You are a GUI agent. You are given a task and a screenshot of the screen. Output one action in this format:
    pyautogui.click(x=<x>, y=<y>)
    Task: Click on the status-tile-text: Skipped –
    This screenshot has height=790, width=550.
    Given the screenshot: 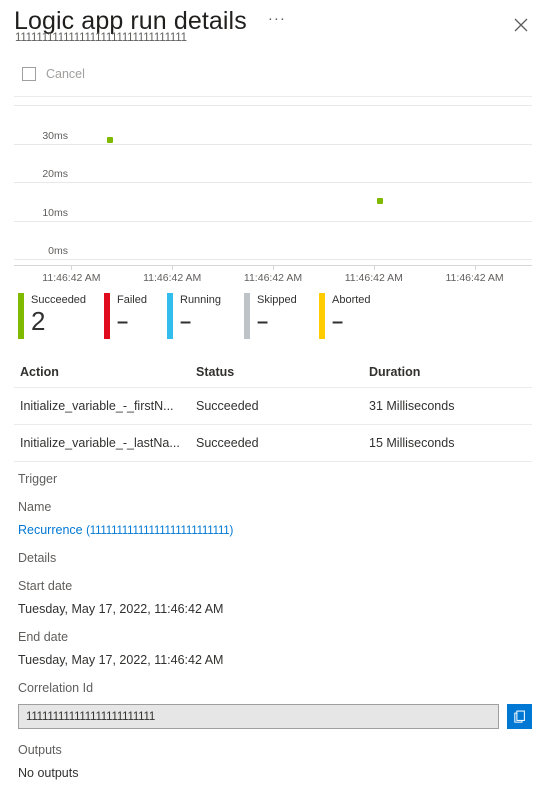 What is the action you would take?
    pyautogui.click(x=277, y=316)
    